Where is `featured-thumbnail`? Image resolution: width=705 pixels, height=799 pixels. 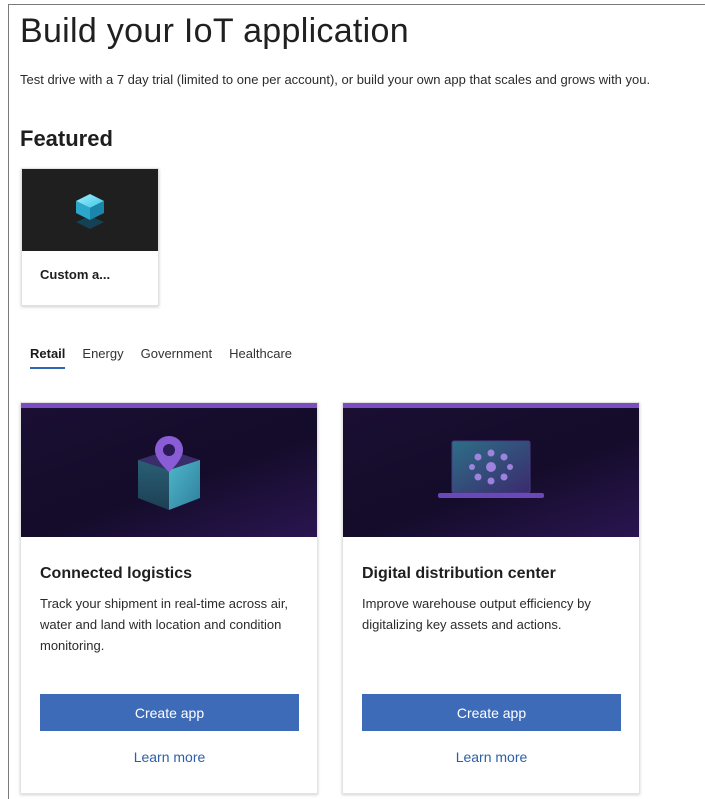 featured-thumbnail is located at coordinates (90, 210).